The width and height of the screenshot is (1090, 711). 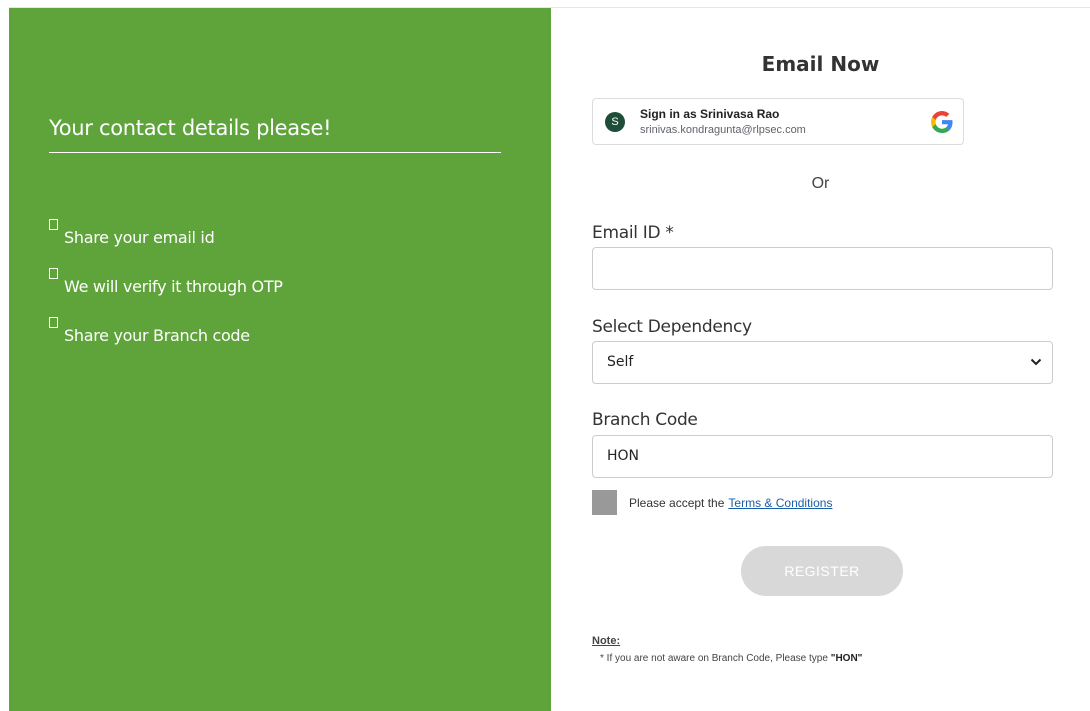 I want to click on info-panel-title: Your contact details please!, so click(x=275, y=134).